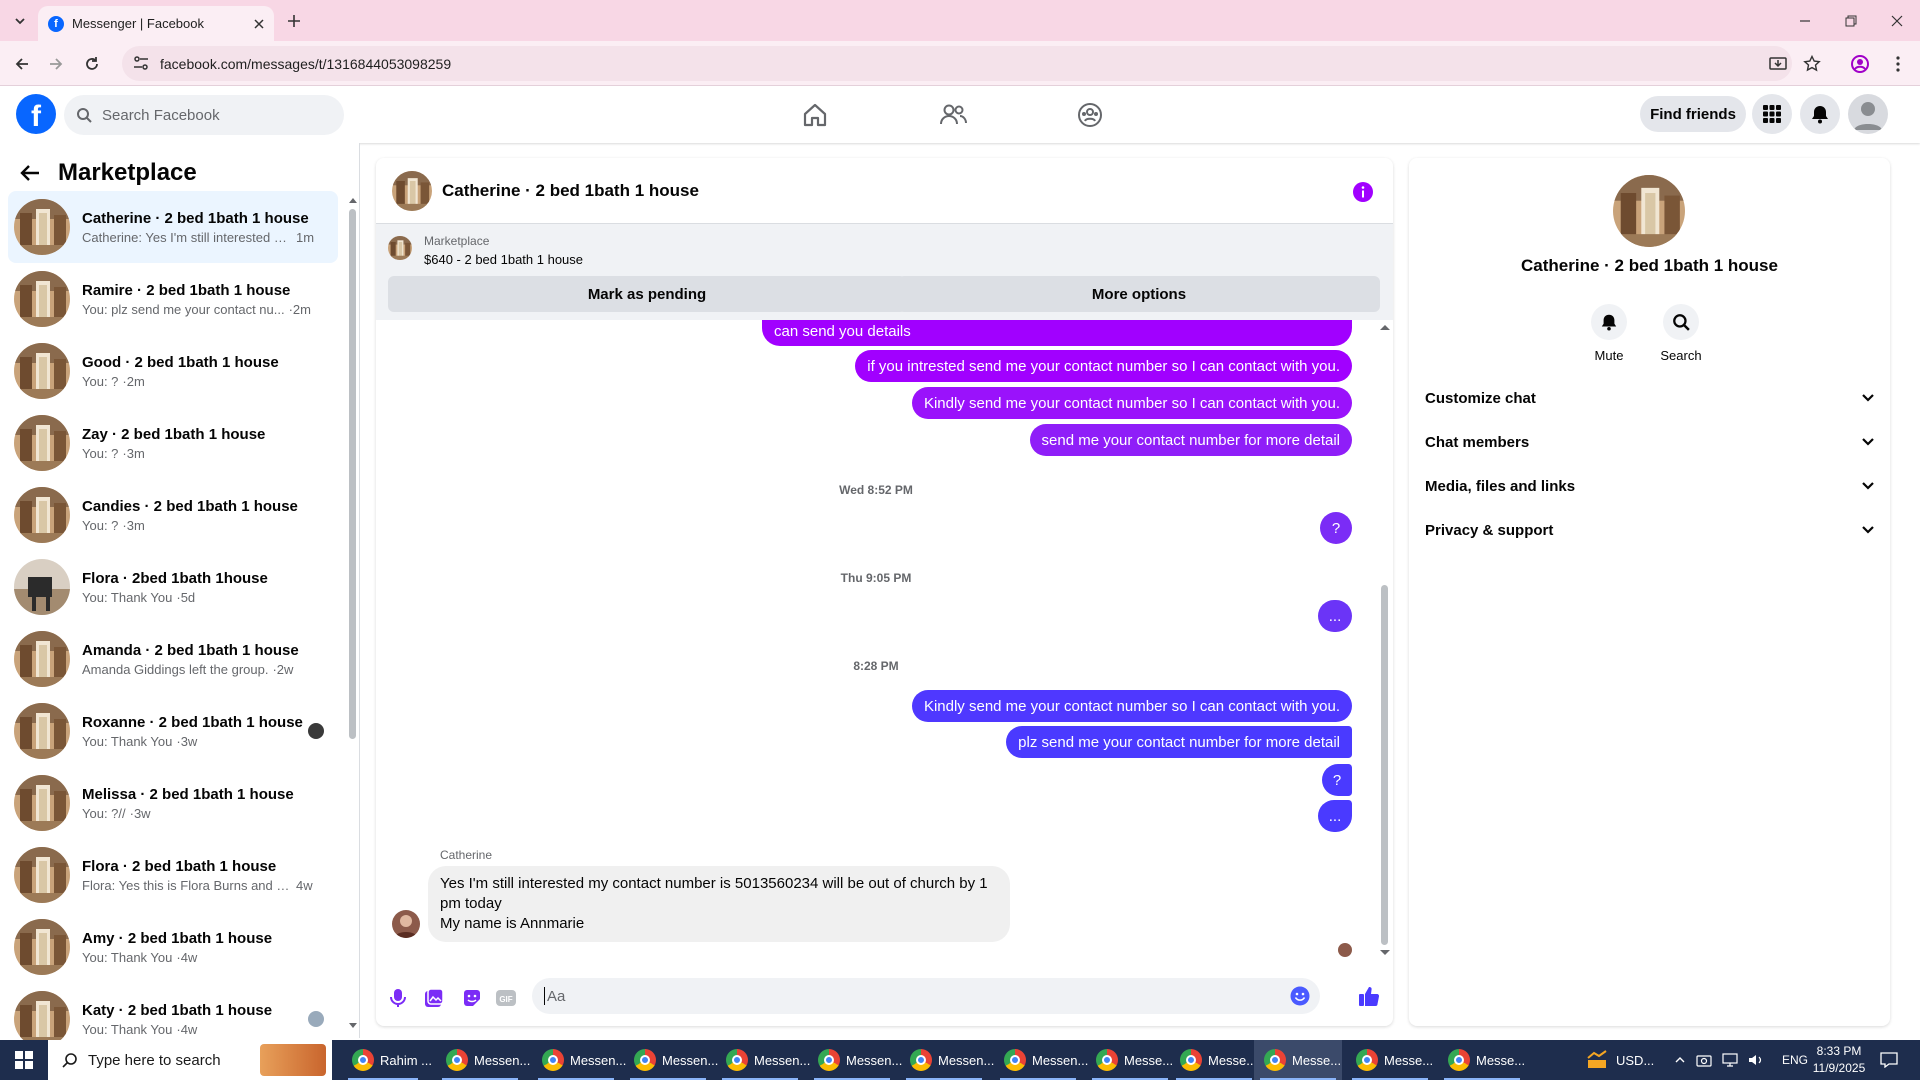 This screenshot has width=1920, height=1080. What do you see at coordinates (1898, 64) in the screenshot?
I see `browser-menu-button` at bounding box center [1898, 64].